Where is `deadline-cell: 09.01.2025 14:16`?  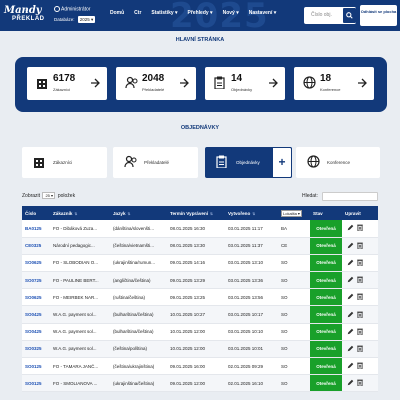
deadline-cell: 09.01.2025 14:16 is located at coordinates (196, 263).